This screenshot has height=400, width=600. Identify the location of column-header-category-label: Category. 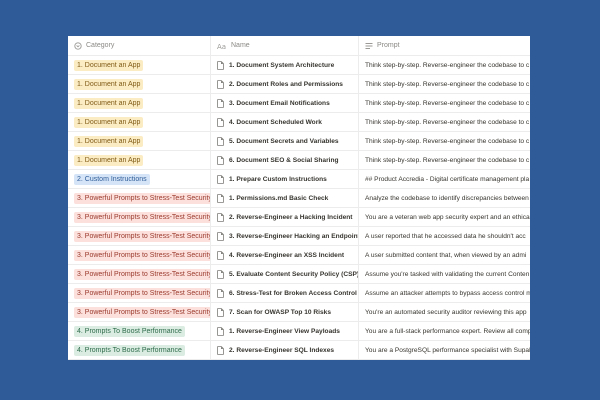
(100, 45).